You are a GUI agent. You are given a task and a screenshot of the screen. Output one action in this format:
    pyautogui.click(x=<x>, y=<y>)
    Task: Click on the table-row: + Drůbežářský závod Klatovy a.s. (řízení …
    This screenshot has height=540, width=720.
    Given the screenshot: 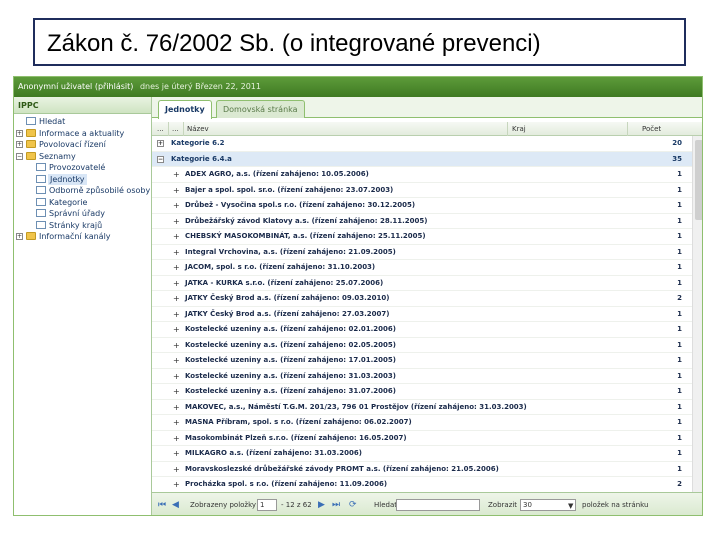 What is the action you would take?
    pyautogui.click(x=427, y=221)
    